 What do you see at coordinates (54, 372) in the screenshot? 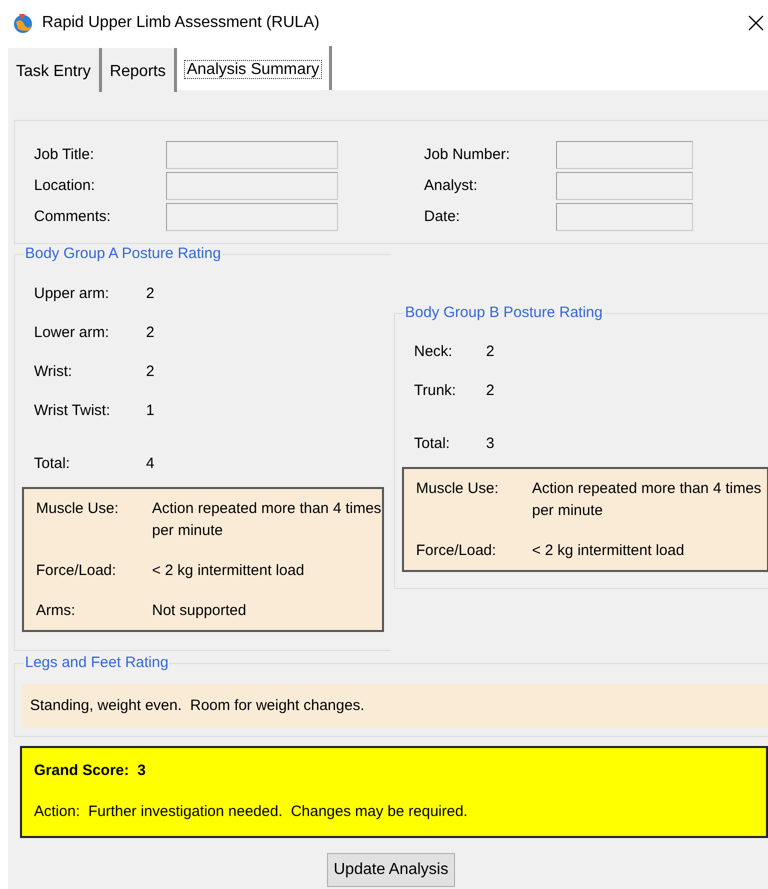
I see `rating-label: Wrist:` at bounding box center [54, 372].